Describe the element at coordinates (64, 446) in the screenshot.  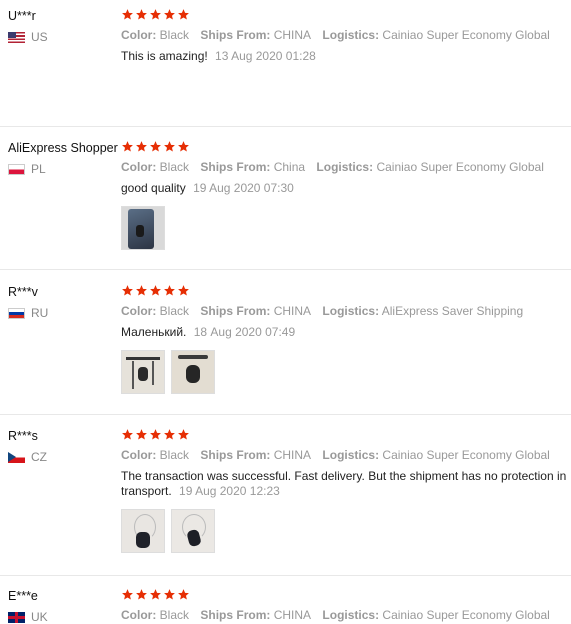
I see `reviewer-info: R***s CZ` at that location.